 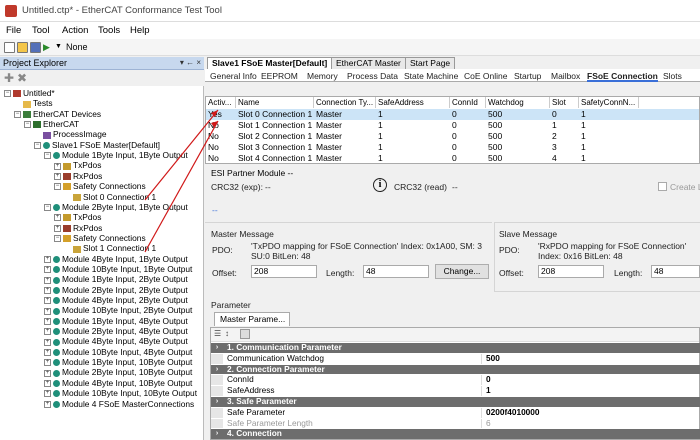 What do you see at coordinates (70, 134) in the screenshot?
I see `tree-item: ProcessImage` at bounding box center [70, 134].